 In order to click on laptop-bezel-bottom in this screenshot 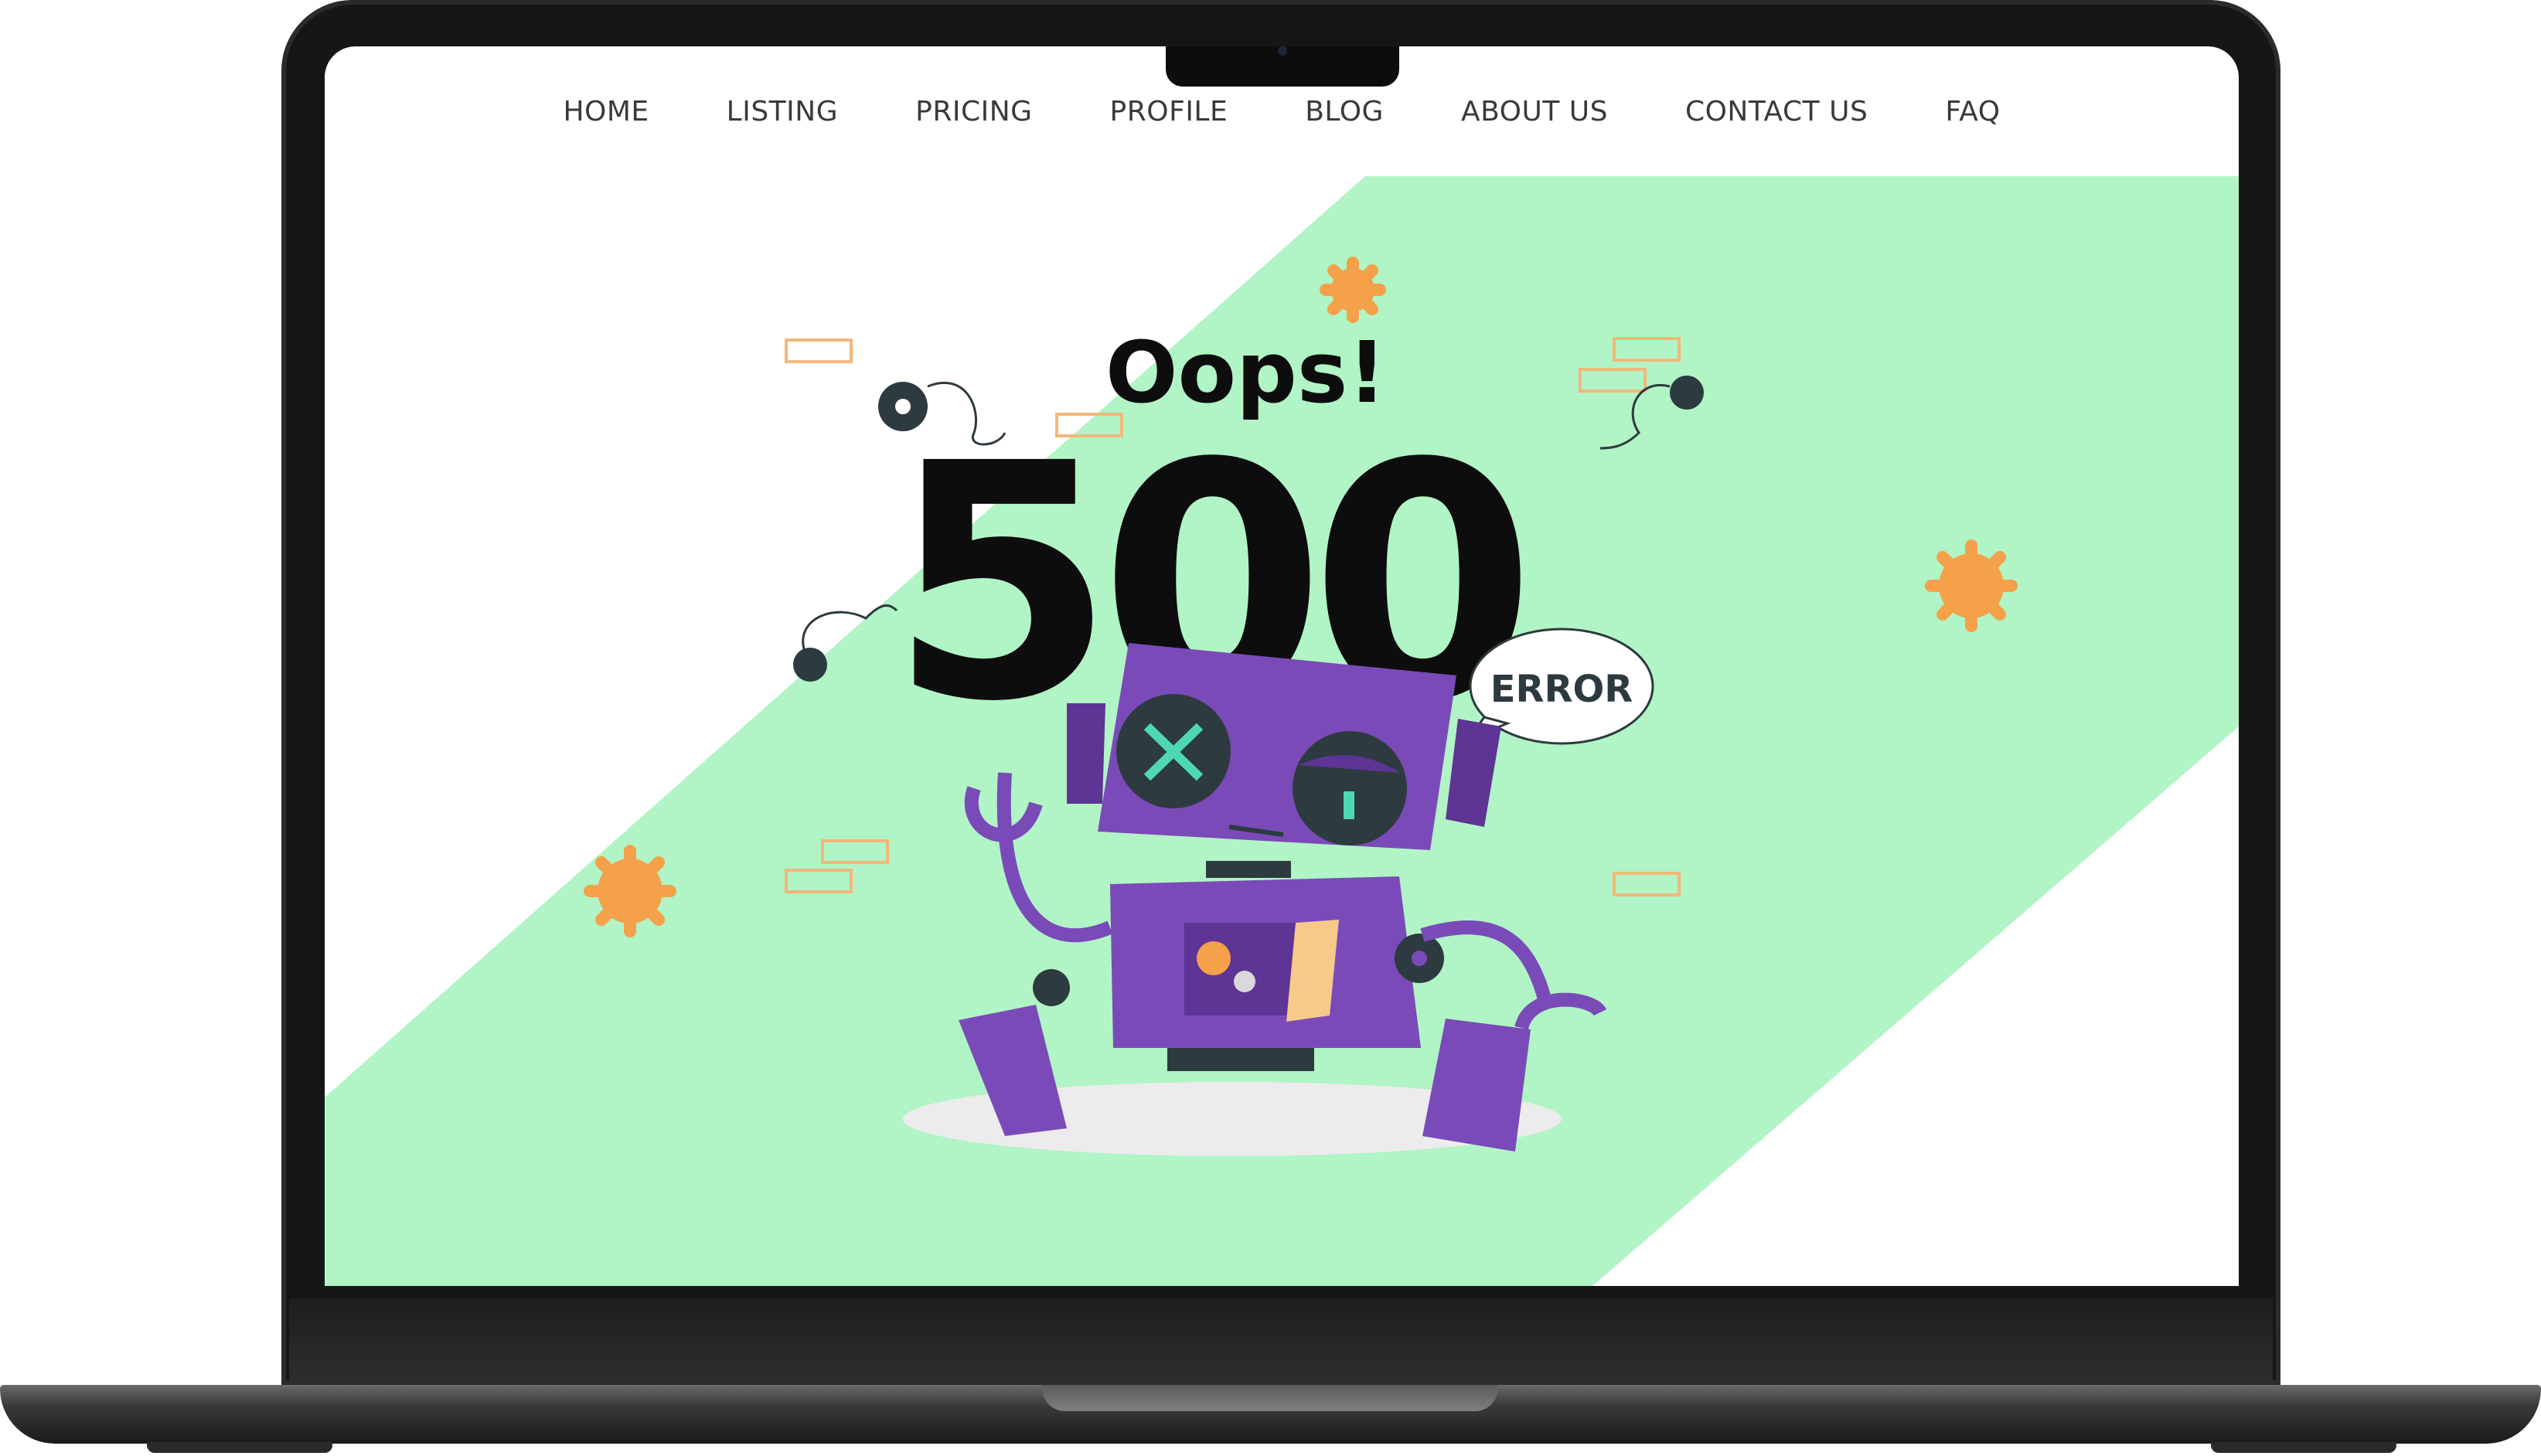, I will do `click(1281, 1341)`.